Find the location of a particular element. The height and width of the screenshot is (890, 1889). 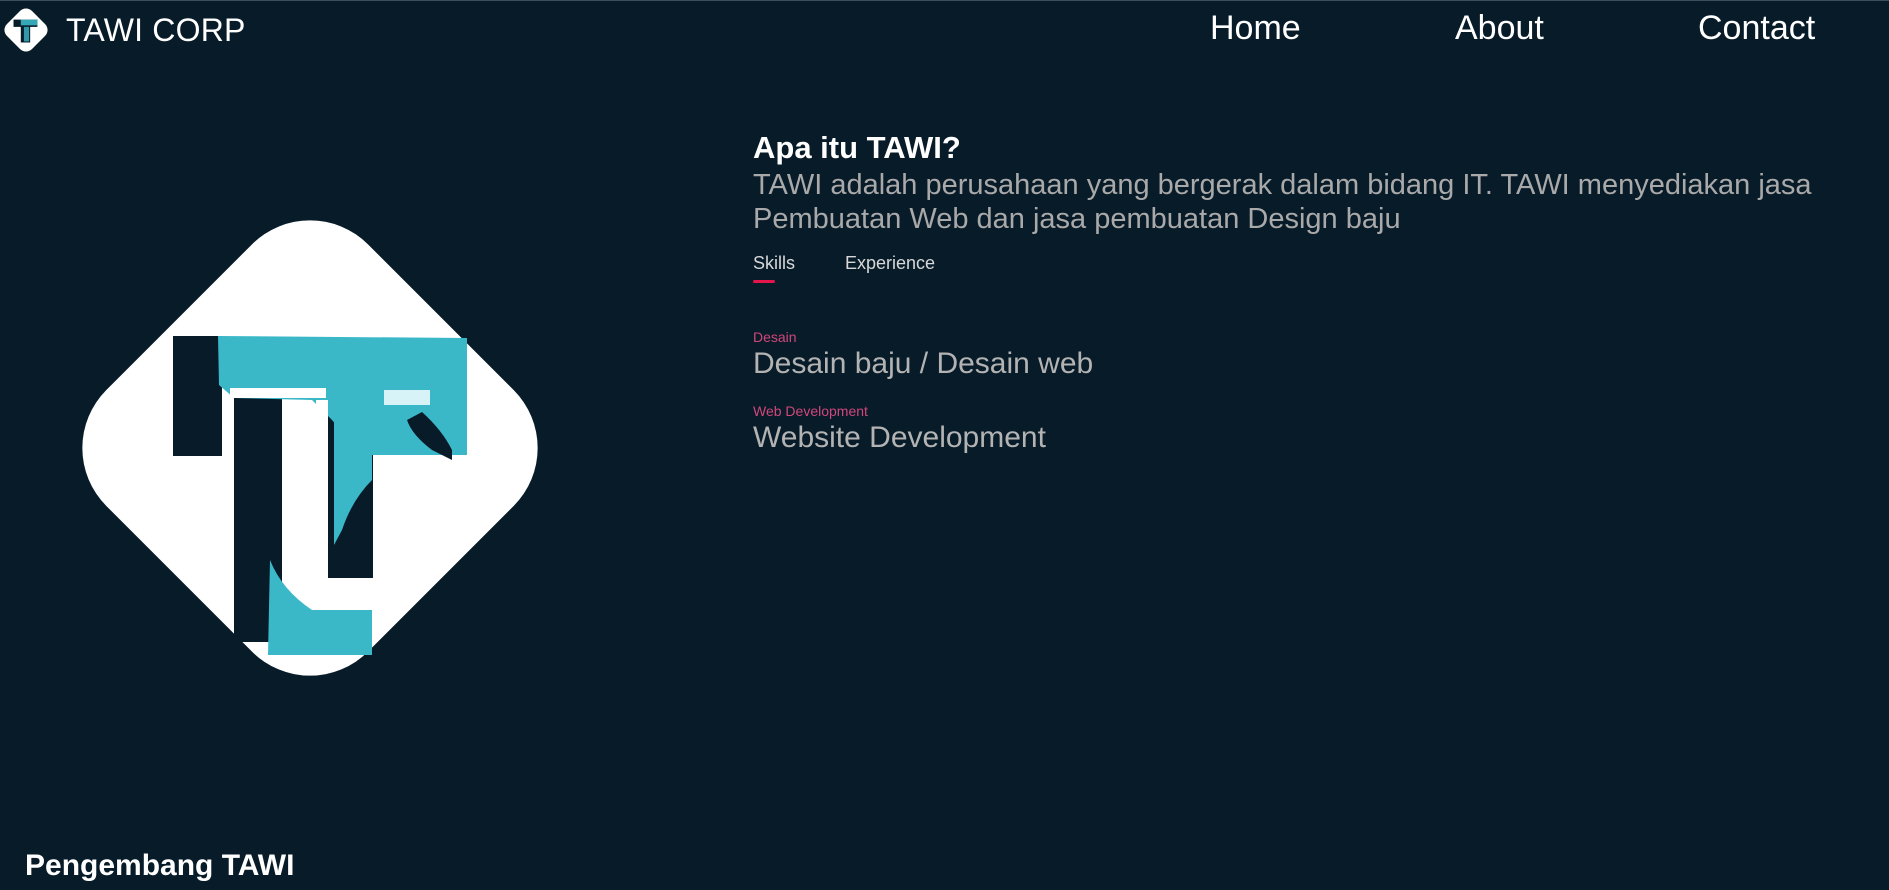

nav-home-link: Home is located at coordinates (1255, 28).